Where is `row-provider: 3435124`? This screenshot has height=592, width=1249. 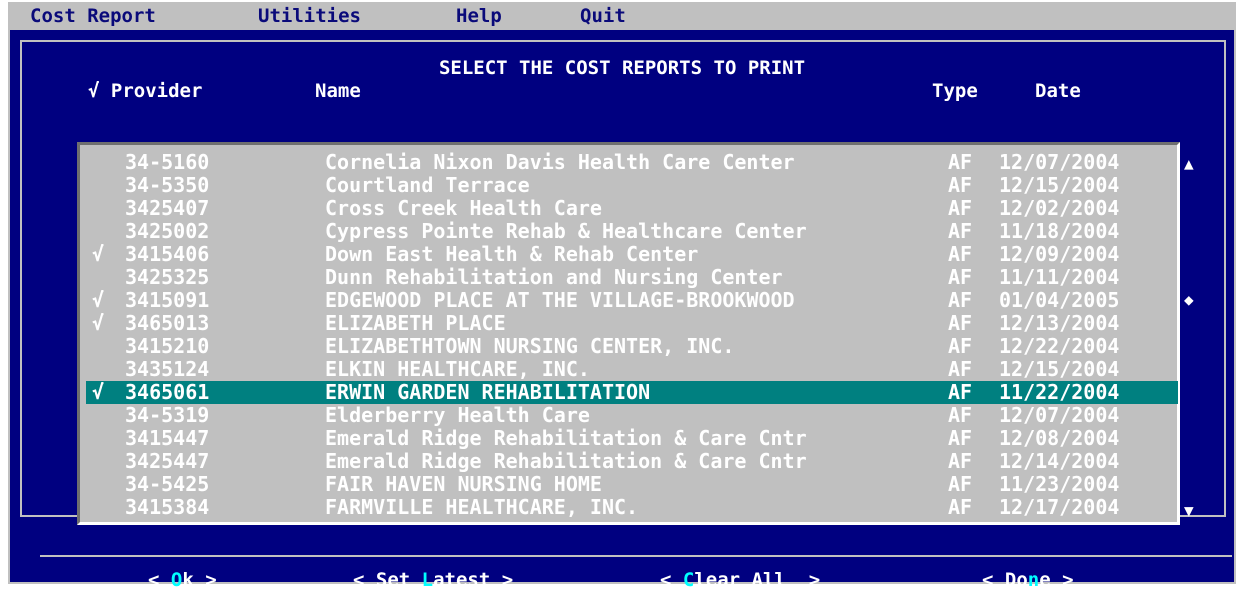 row-provider: 3435124 is located at coordinates (167, 369).